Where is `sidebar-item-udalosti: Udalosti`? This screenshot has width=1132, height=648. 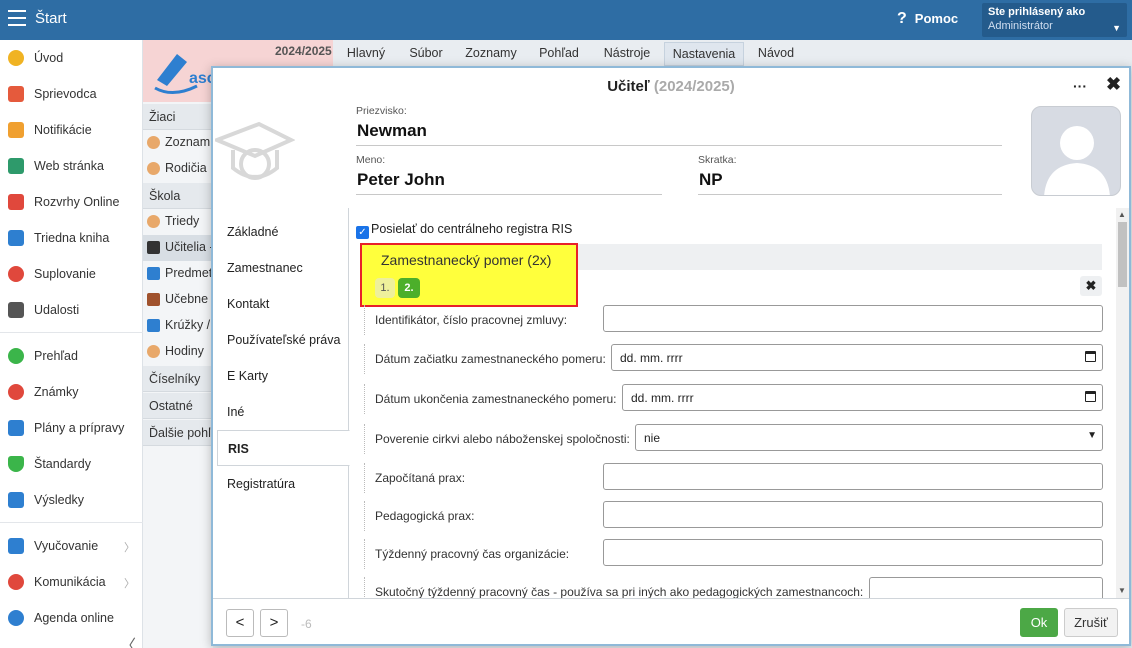
sidebar-item-udalosti: Udalosti is located at coordinates (71, 310).